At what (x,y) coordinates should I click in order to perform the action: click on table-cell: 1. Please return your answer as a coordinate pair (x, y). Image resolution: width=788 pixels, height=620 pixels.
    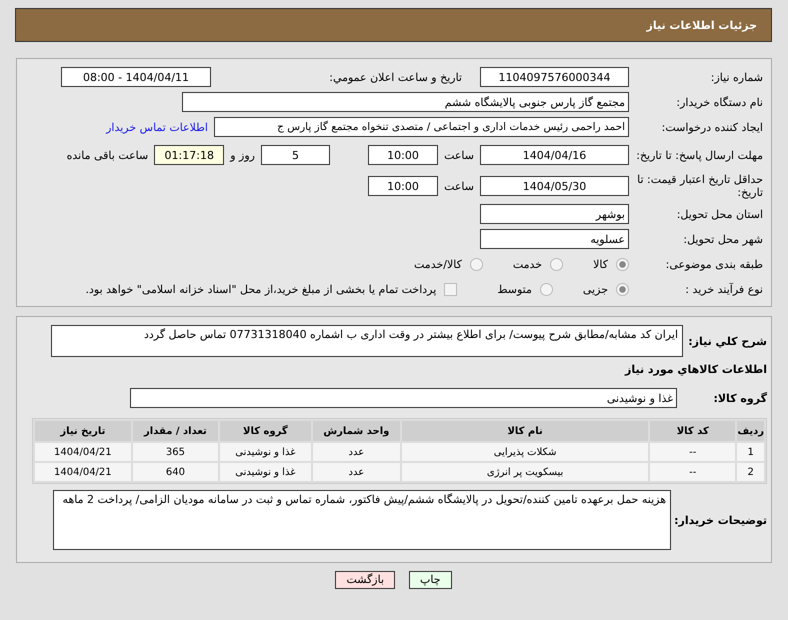
    Looking at the image, I should click on (750, 452).